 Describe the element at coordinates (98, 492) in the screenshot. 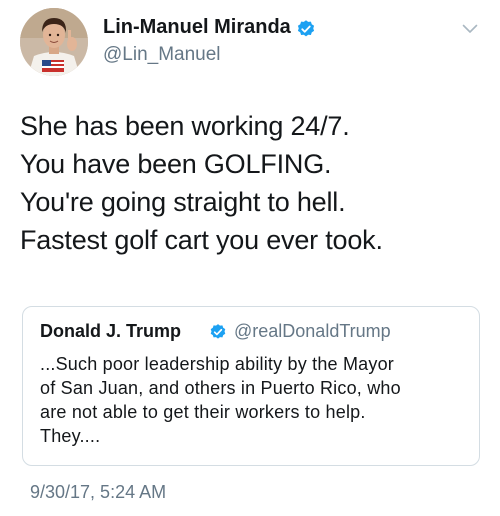

I see `tweet-timestamp: 9/30/17, 5:24 AM` at that location.